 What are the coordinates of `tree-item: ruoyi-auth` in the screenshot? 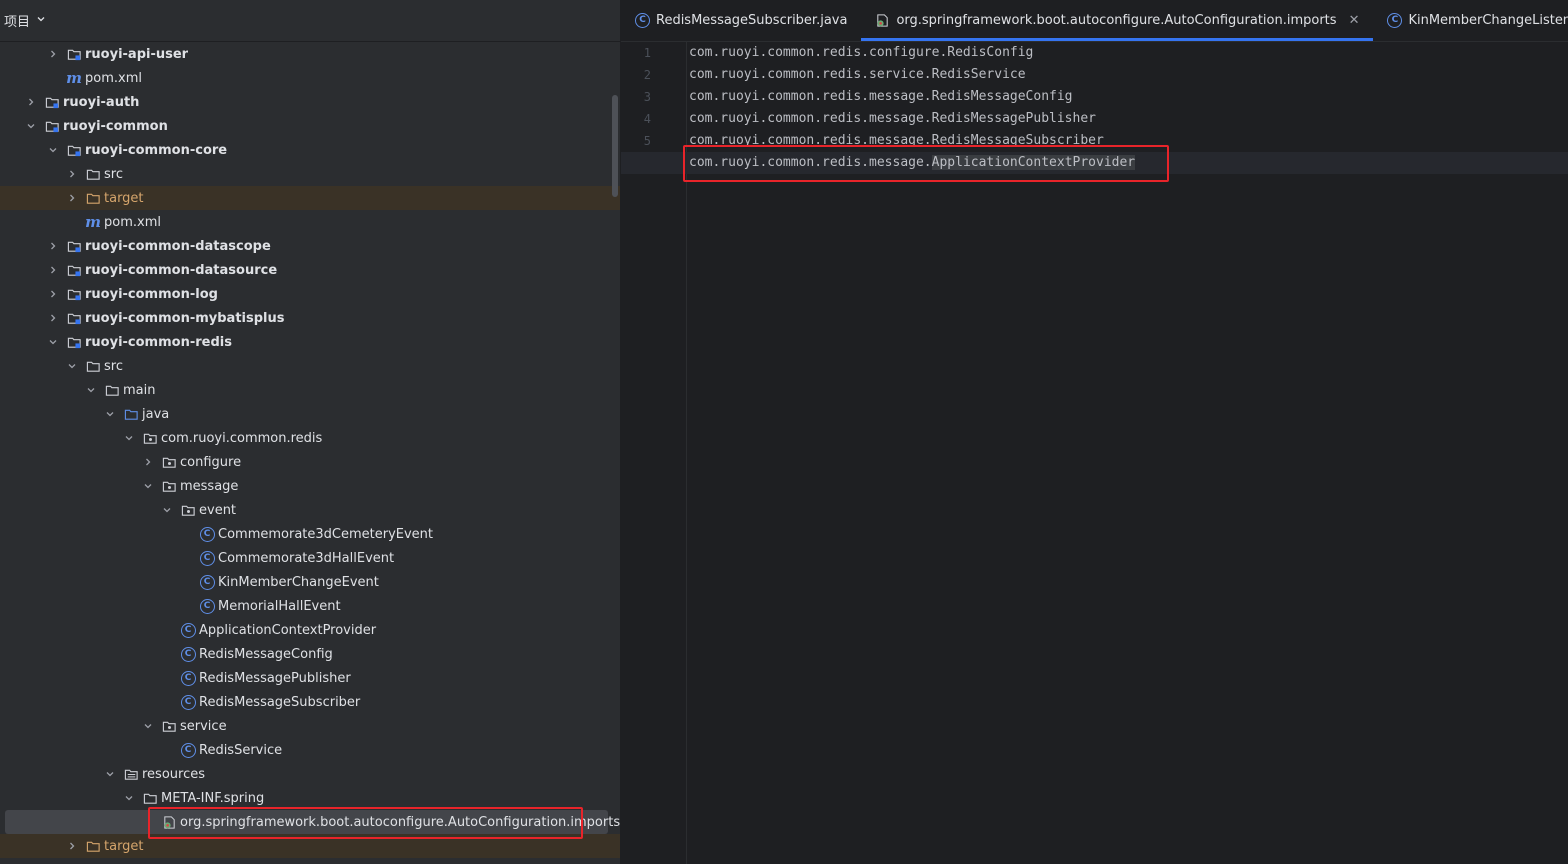 It's located at (310, 102).